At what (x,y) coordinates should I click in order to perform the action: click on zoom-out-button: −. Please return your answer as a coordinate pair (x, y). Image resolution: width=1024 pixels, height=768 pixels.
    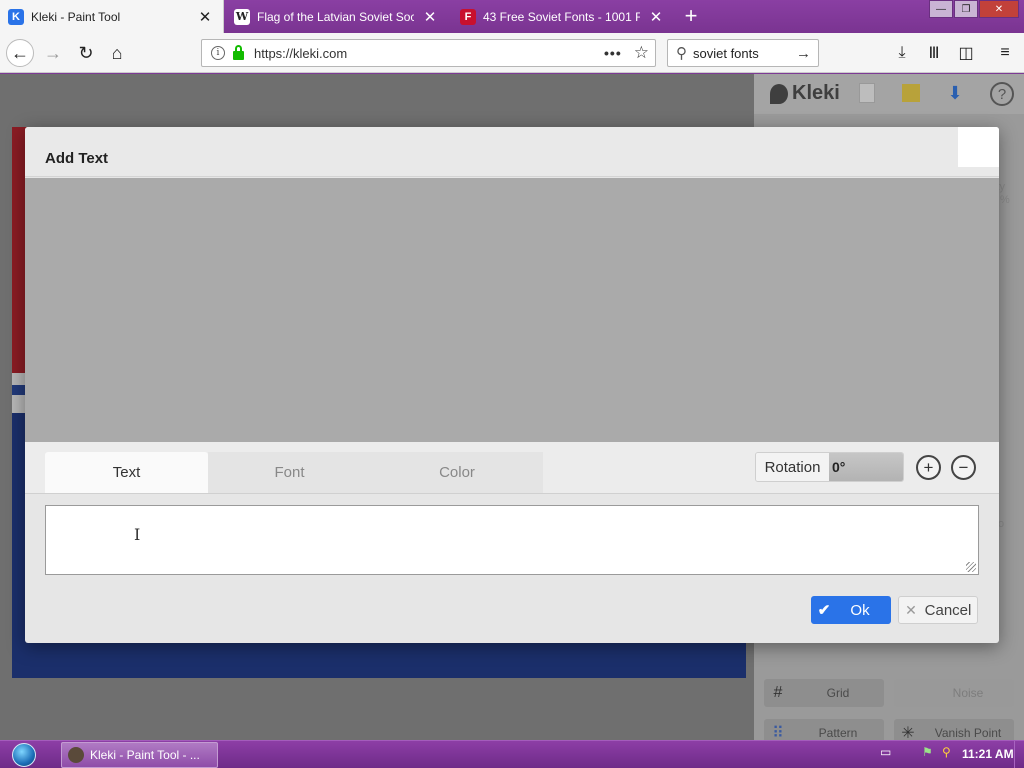
    Looking at the image, I should click on (963, 467).